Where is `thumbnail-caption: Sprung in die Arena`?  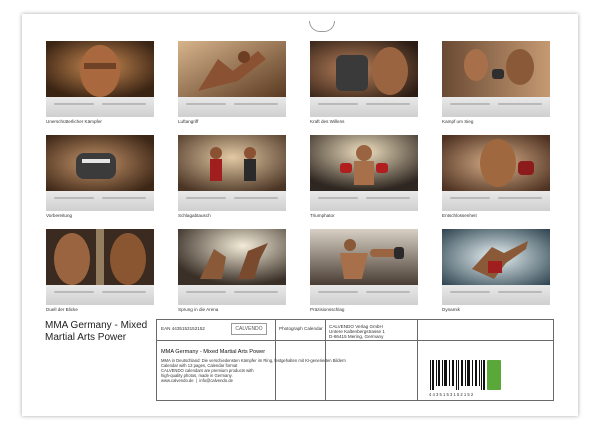 thumbnail-caption: Sprung in die Arena is located at coordinates (198, 309).